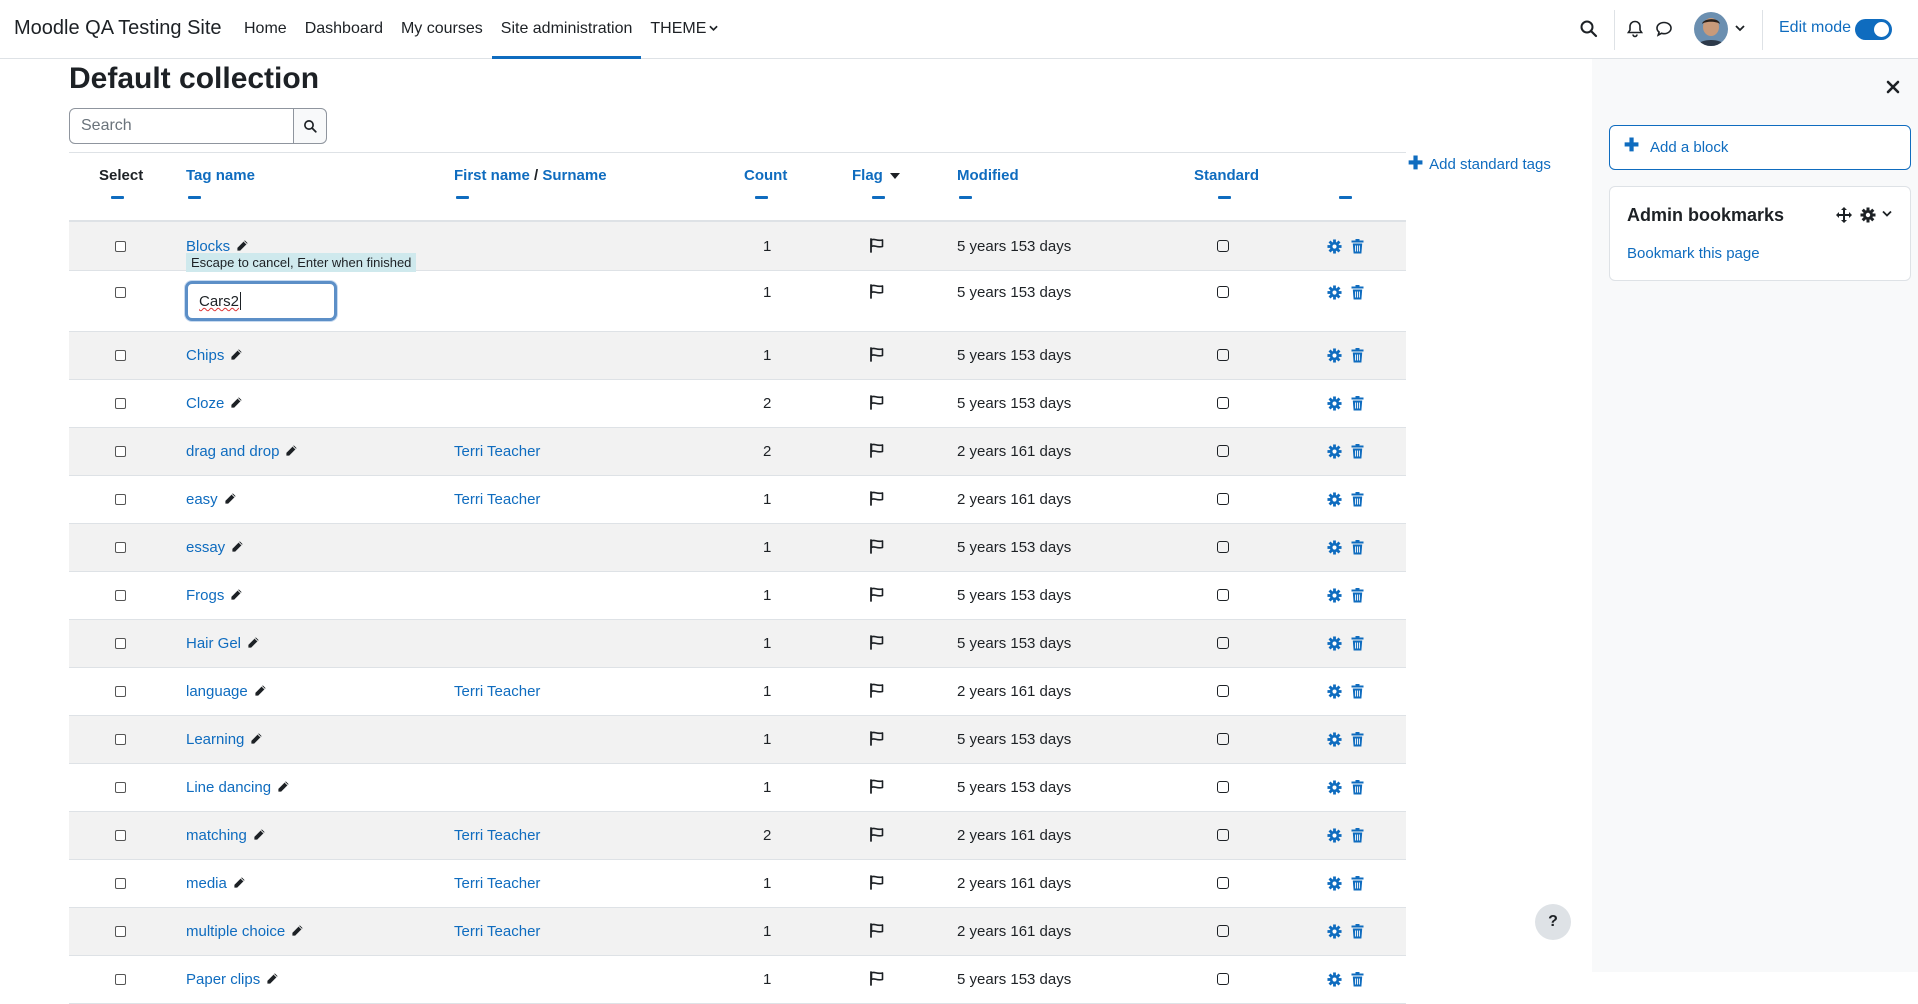 The height and width of the screenshot is (1004, 1918). Describe the element at coordinates (213, 643) in the screenshot. I see `tag-name-link: Hair Gel` at that location.